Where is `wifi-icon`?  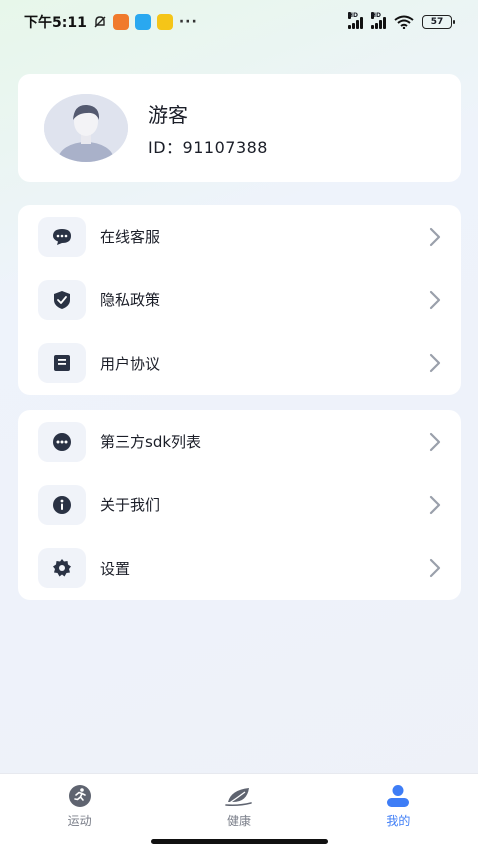
wifi-icon is located at coordinates (404, 22).